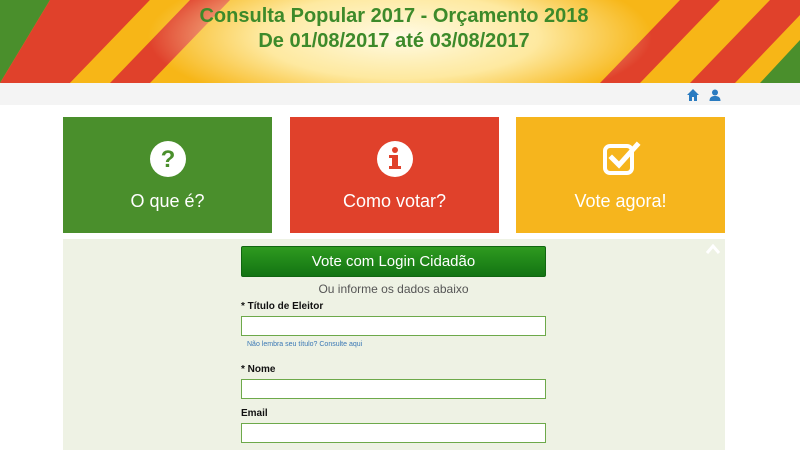  I want to click on chevron-up-icon, so click(713, 249).